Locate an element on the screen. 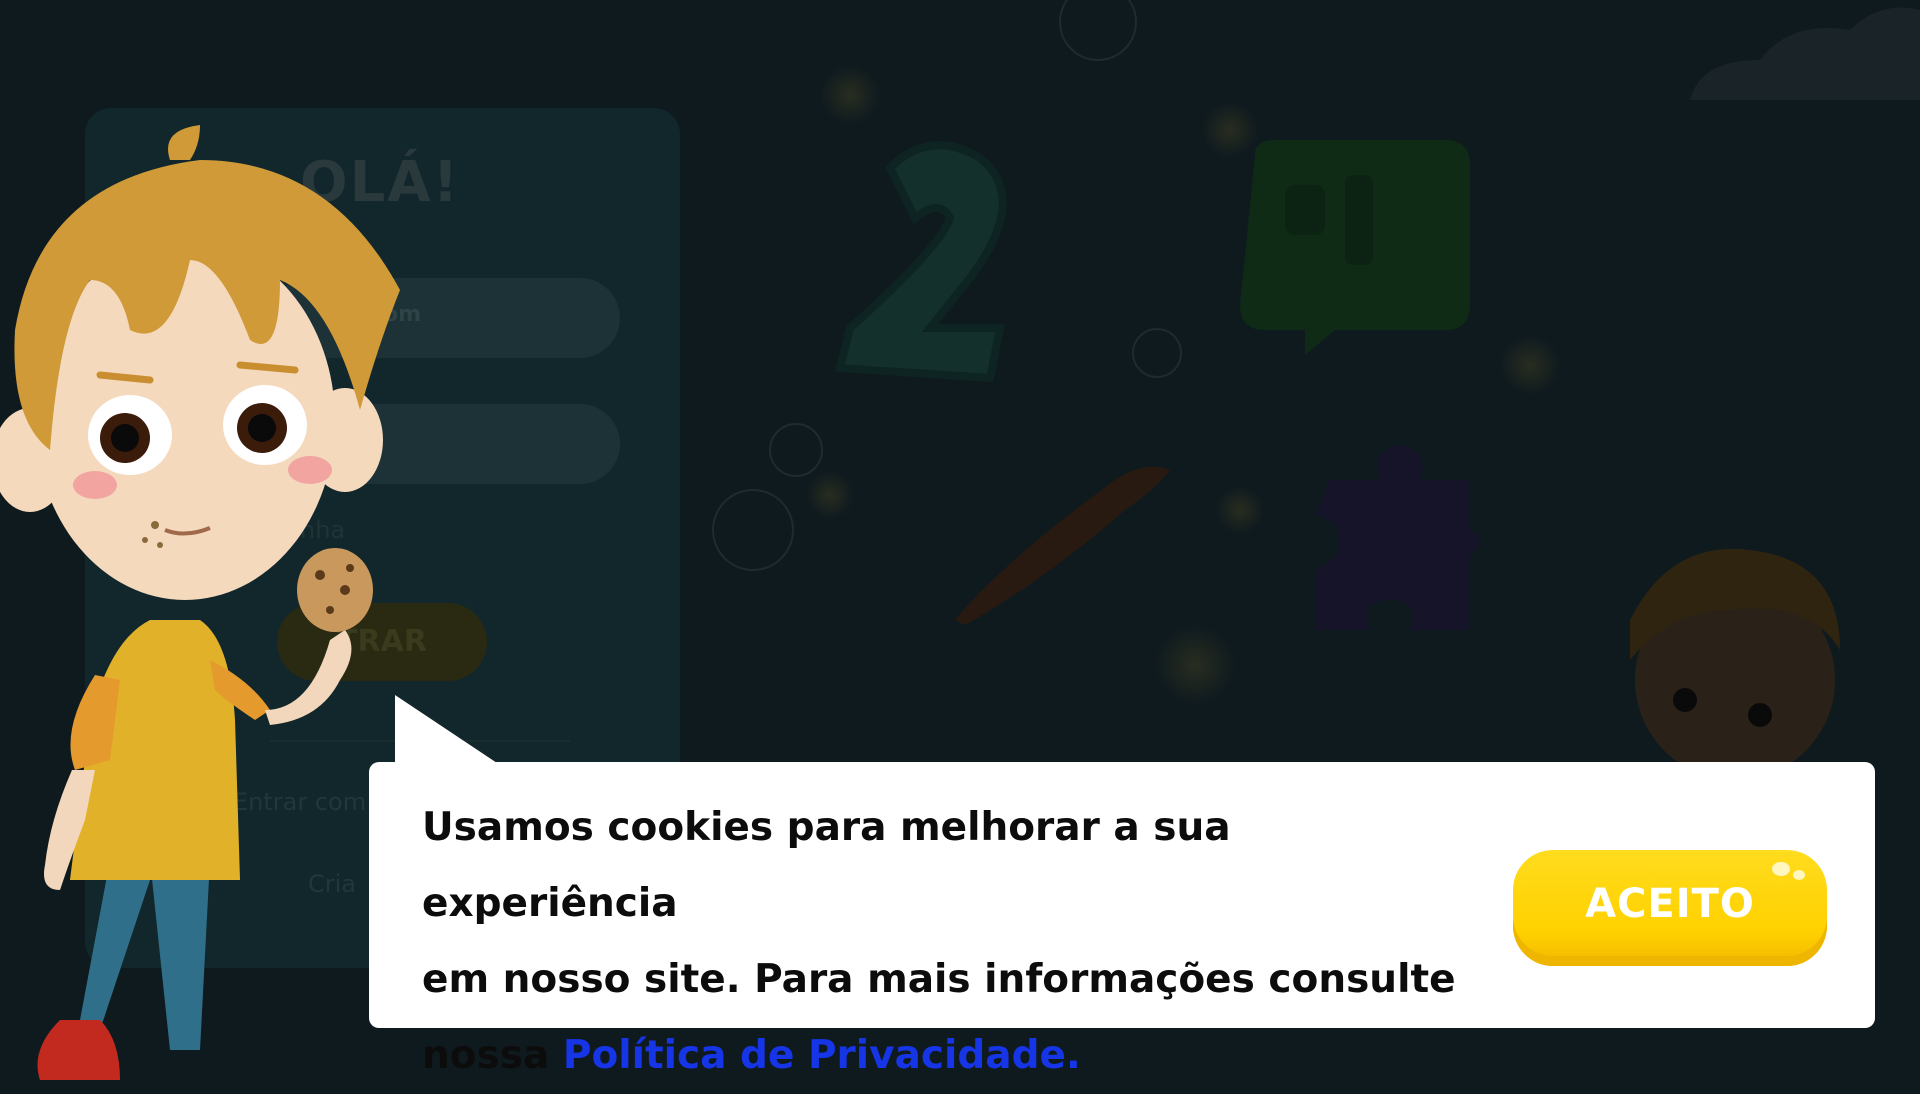 This screenshot has width=1920, height=1094. number-two-label: 2 is located at coordinates (903, 315).